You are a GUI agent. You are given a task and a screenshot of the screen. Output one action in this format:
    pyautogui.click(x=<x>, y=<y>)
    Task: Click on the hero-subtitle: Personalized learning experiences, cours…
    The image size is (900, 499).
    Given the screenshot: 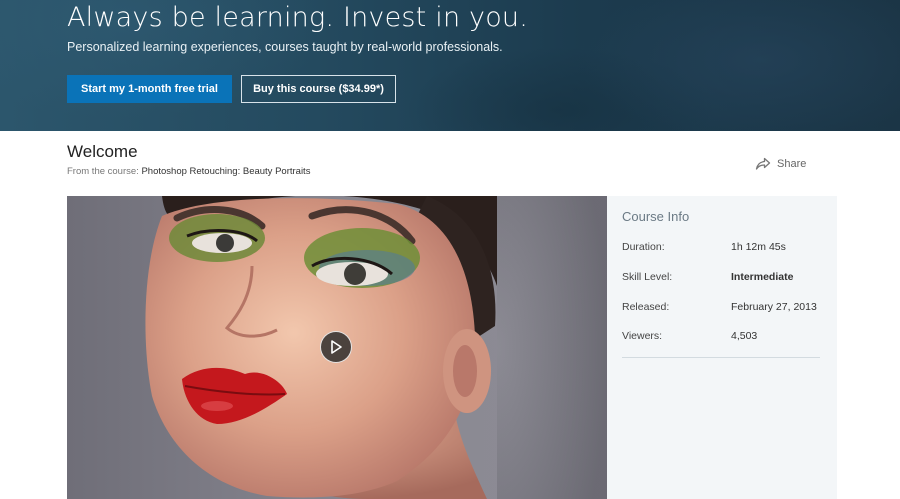 What is the action you would take?
    pyautogui.click(x=285, y=47)
    